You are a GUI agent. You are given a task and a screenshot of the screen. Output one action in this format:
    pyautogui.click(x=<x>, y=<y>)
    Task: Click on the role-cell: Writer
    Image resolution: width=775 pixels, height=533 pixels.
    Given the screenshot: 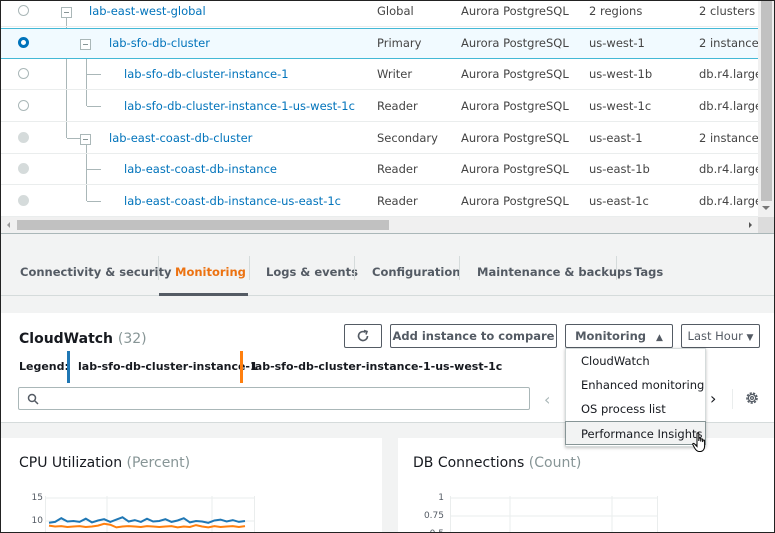 What is the action you would take?
    pyautogui.click(x=395, y=74)
    